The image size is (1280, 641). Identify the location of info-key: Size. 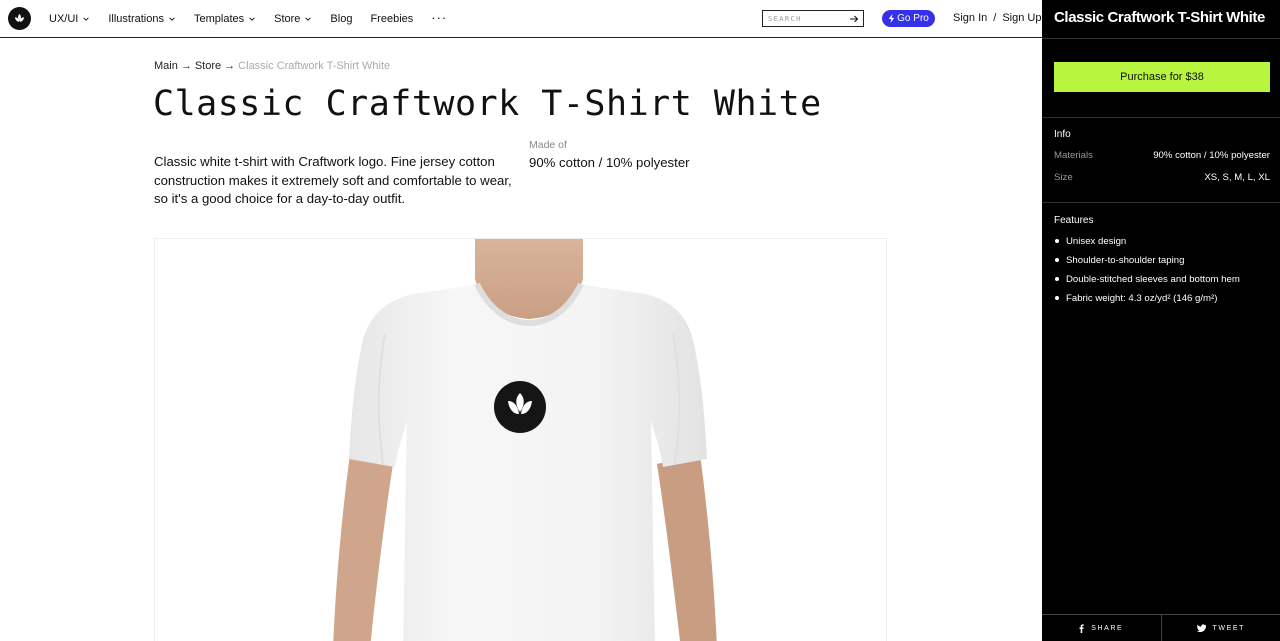
(1063, 177).